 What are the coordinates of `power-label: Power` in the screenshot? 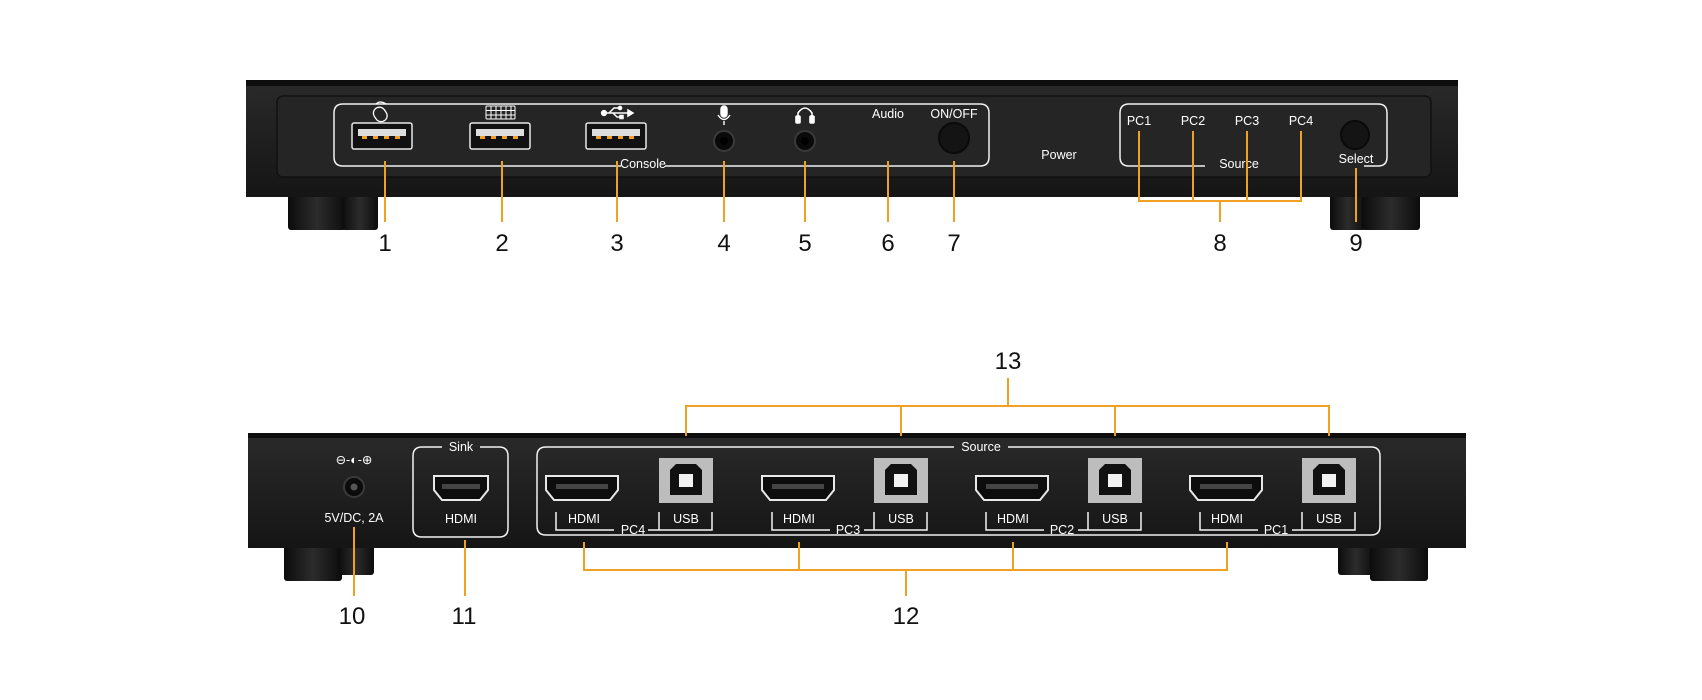 It's located at (1058, 155).